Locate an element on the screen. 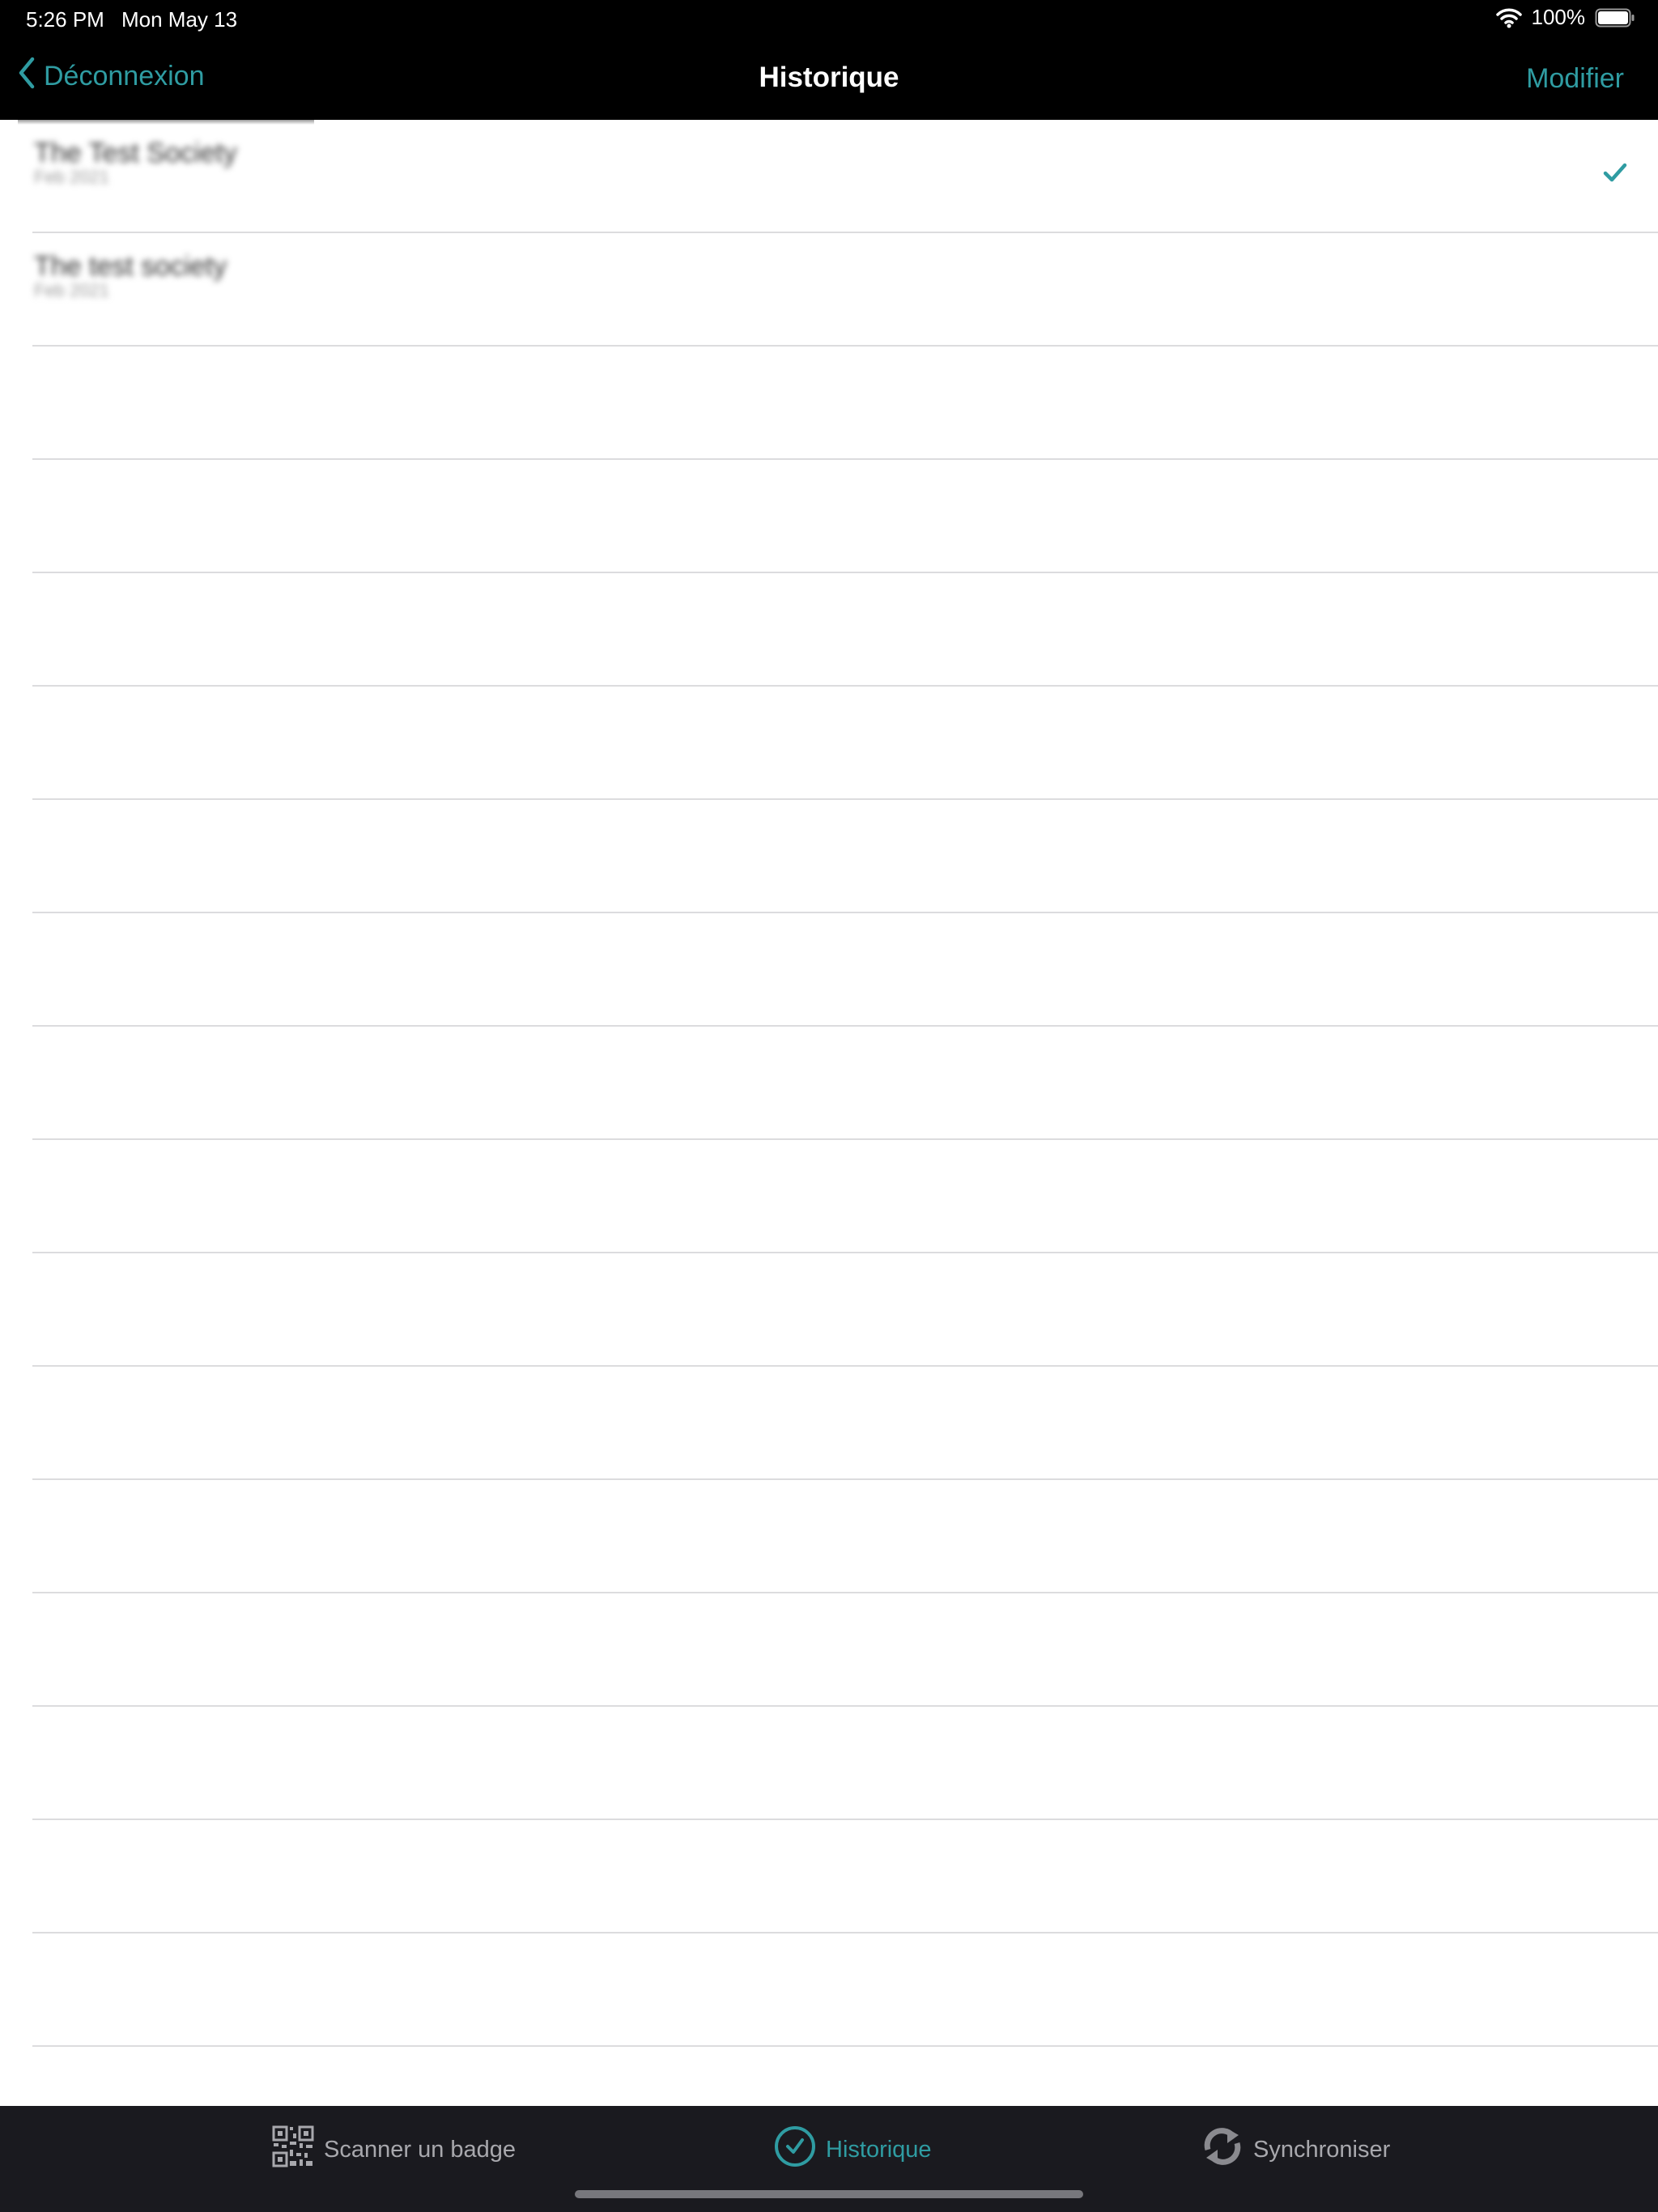 The height and width of the screenshot is (2212, 1658). tab-history-label: Historique is located at coordinates (879, 2149).